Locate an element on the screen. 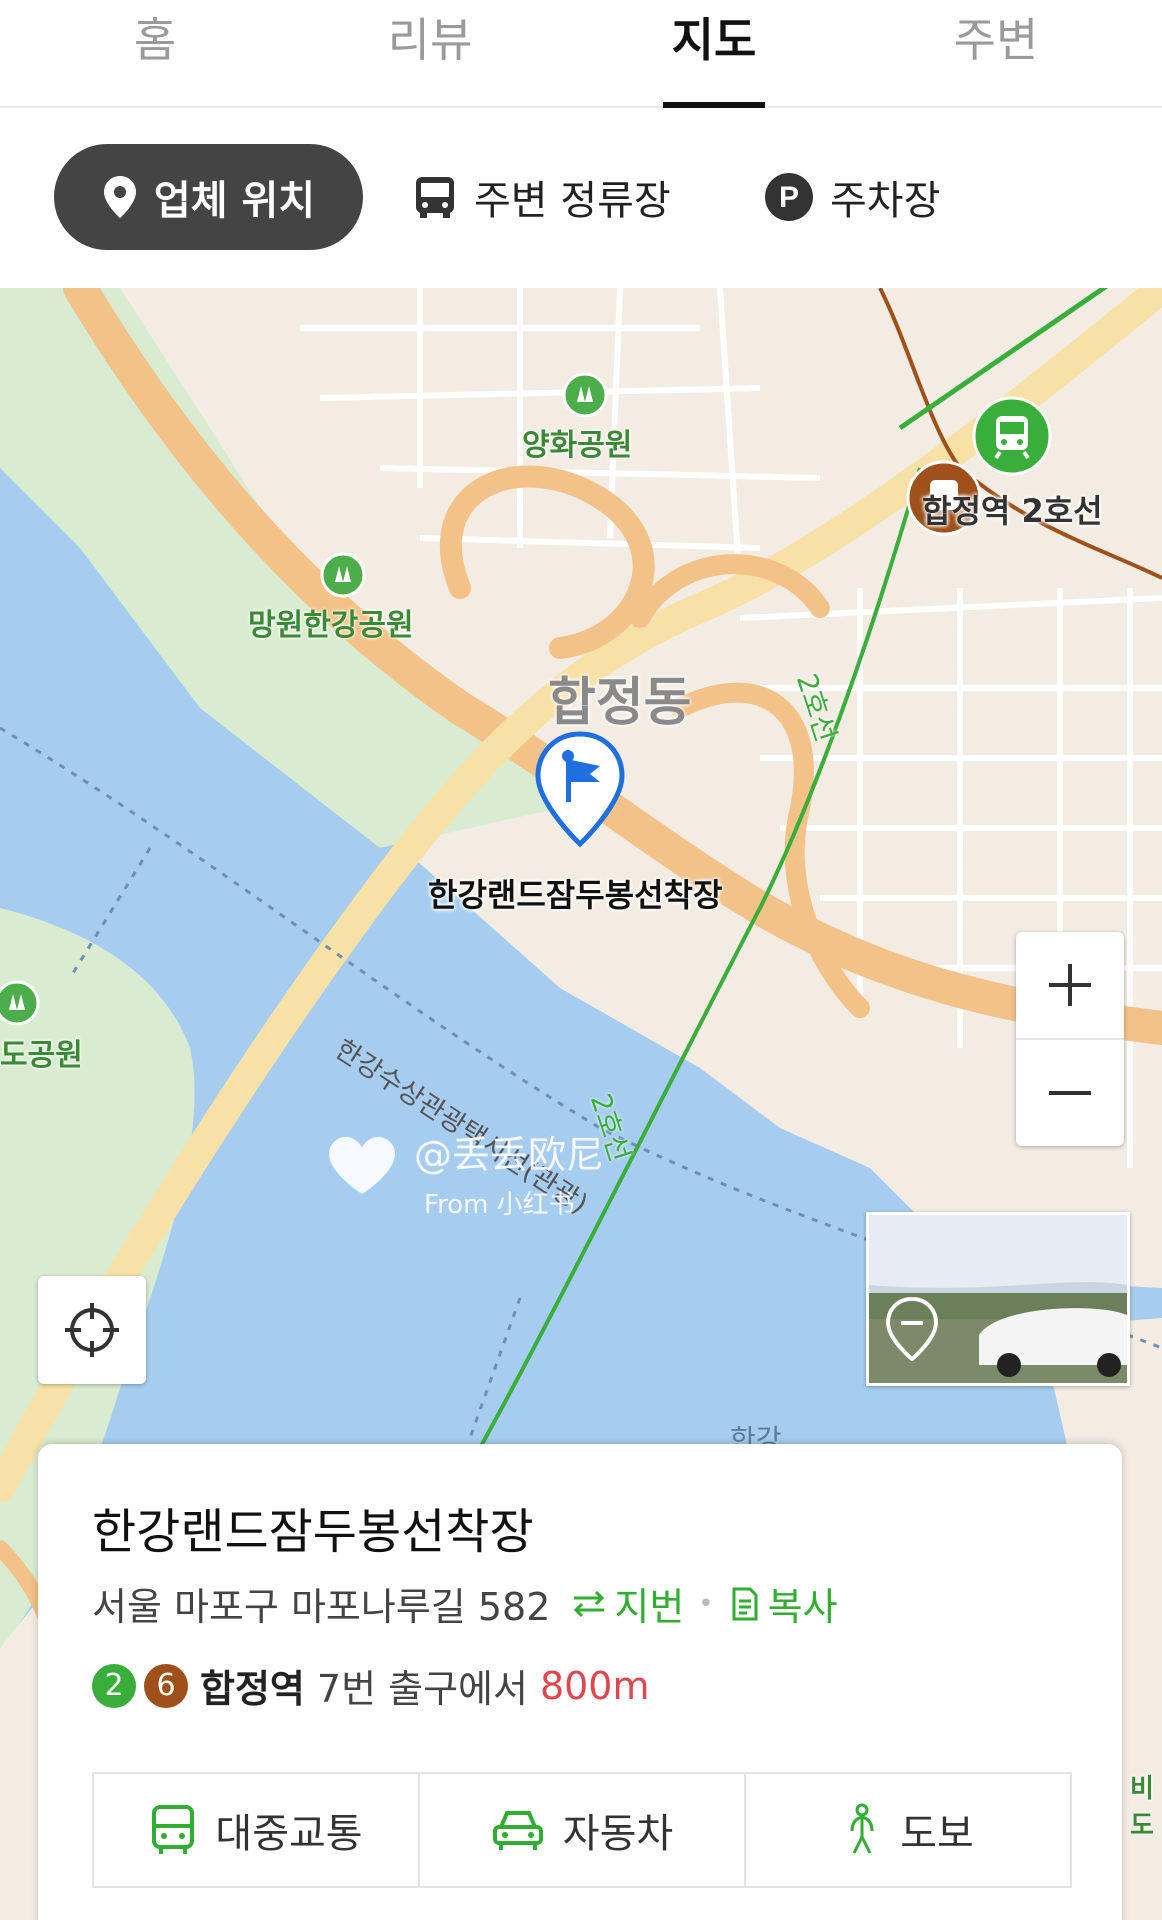 Image resolution: width=1162 pixels, height=1920 pixels. chip-parking: P 주차장 is located at coordinates (852, 197).